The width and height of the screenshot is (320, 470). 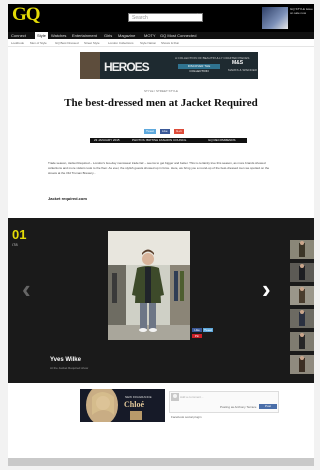 What do you see at coordinates (107, 140) in the screenshot?
I see `byline-date: 23 JANUARY 2015` at bounding box center [107, 140].